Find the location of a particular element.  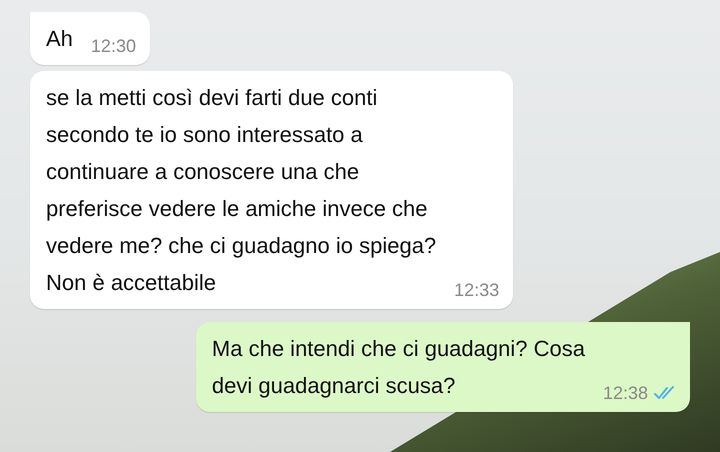

message-time: 12:30 is located at coordinates (113, 46).